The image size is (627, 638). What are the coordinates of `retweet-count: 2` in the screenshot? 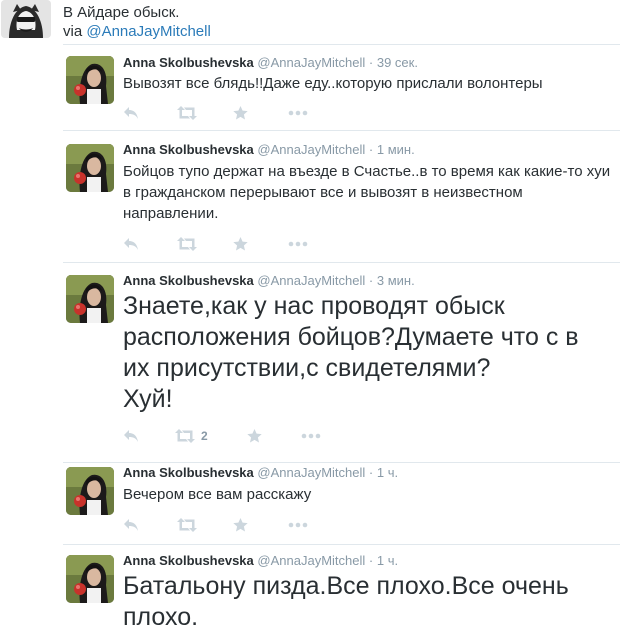 It's located at (204, 436).